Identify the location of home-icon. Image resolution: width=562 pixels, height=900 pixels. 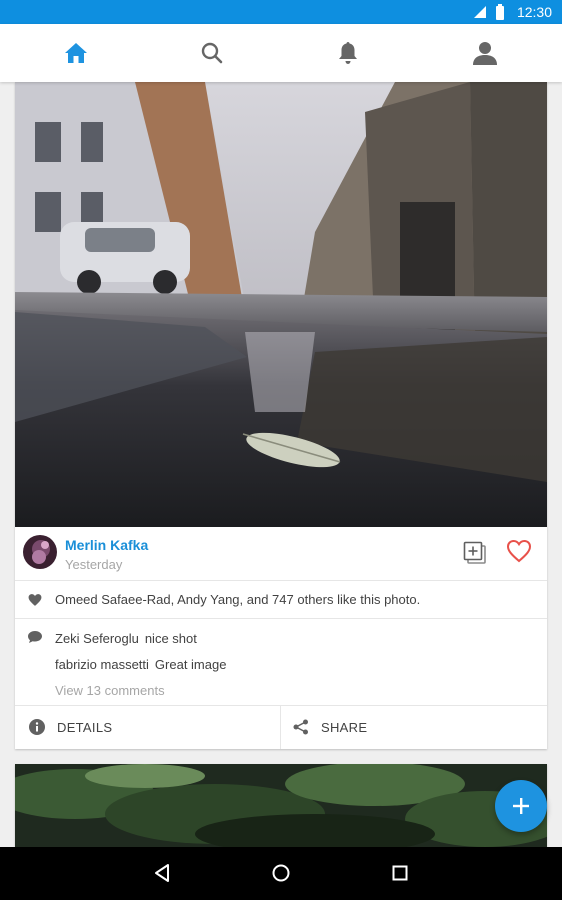
(76, 53).